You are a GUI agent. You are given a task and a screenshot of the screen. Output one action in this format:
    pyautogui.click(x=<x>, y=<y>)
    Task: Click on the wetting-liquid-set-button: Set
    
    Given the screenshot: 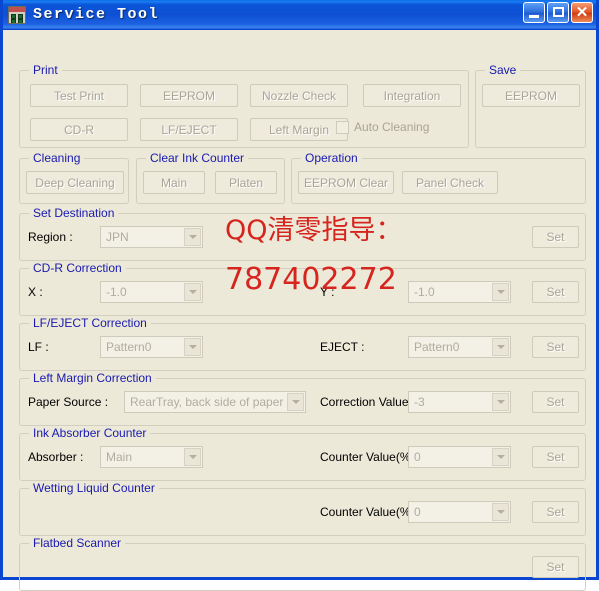 What is the action you would take?
    pyautogui.click(x=555, y=512)
    